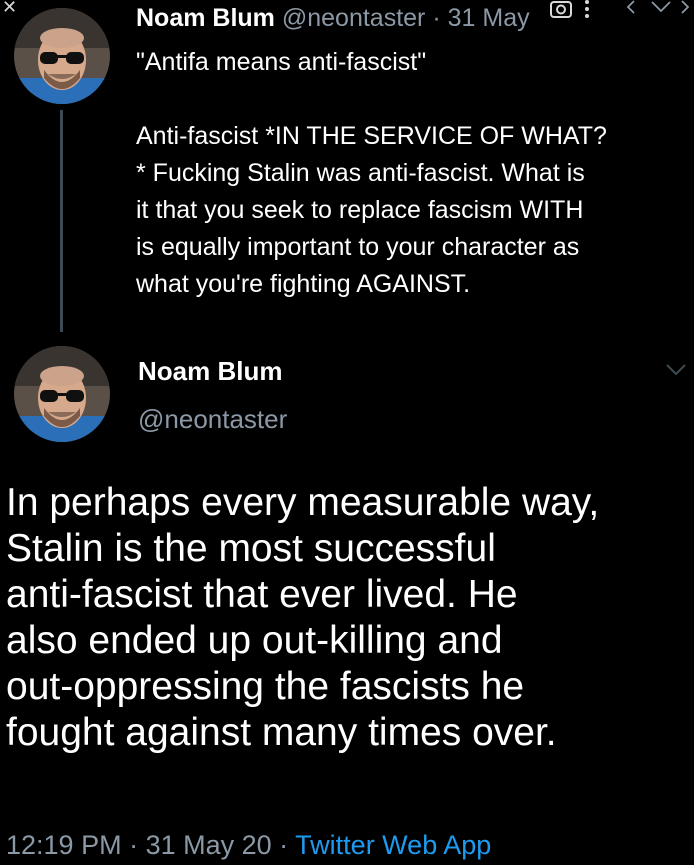 The image size is (694, 865). I want to click on tweet-header: Noam Blum @neontaster · 31 May, so click(333, 18).